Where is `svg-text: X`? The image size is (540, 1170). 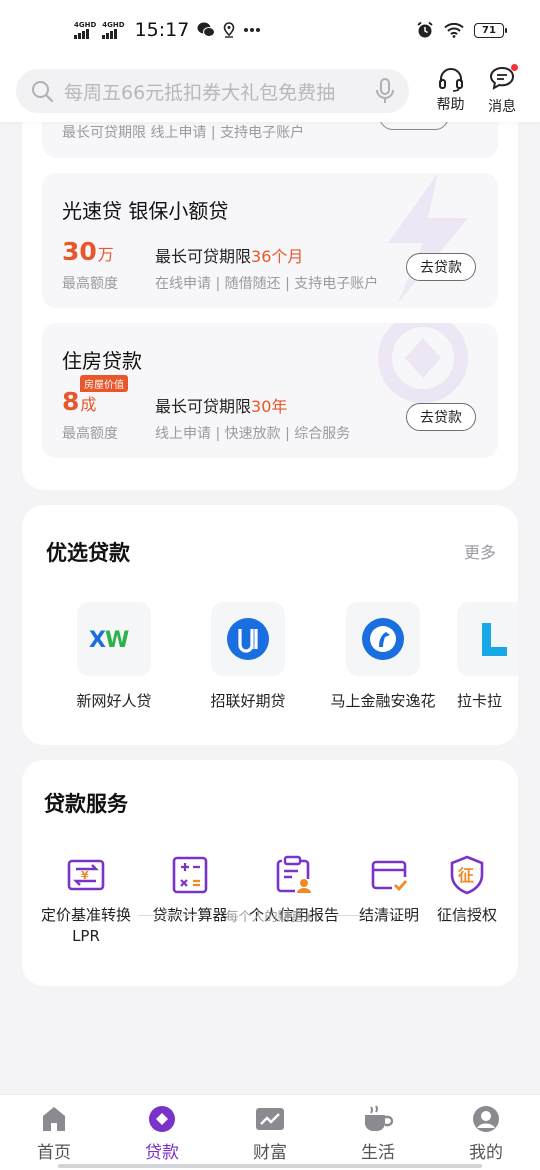 svg-text: X is located at coordinates (97, 640).